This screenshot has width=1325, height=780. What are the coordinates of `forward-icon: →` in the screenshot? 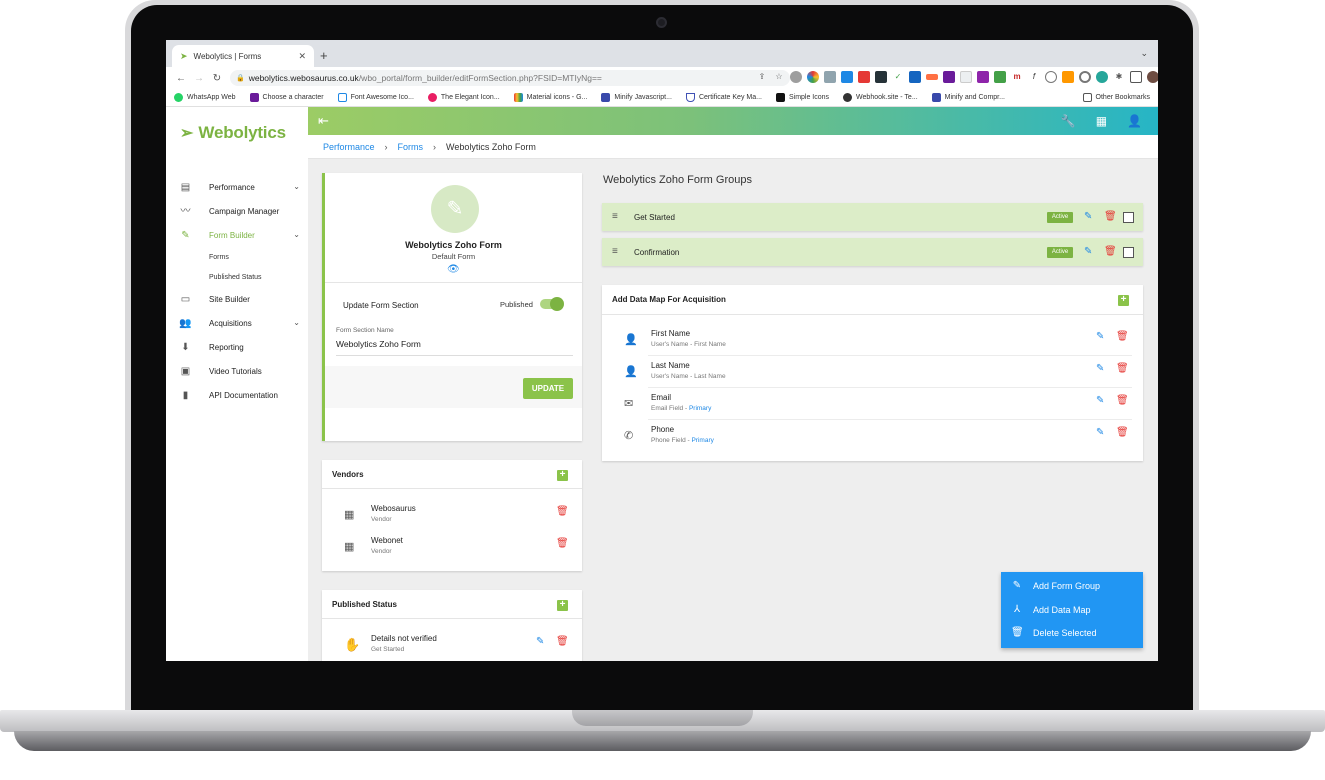 It's located at (199, 78).